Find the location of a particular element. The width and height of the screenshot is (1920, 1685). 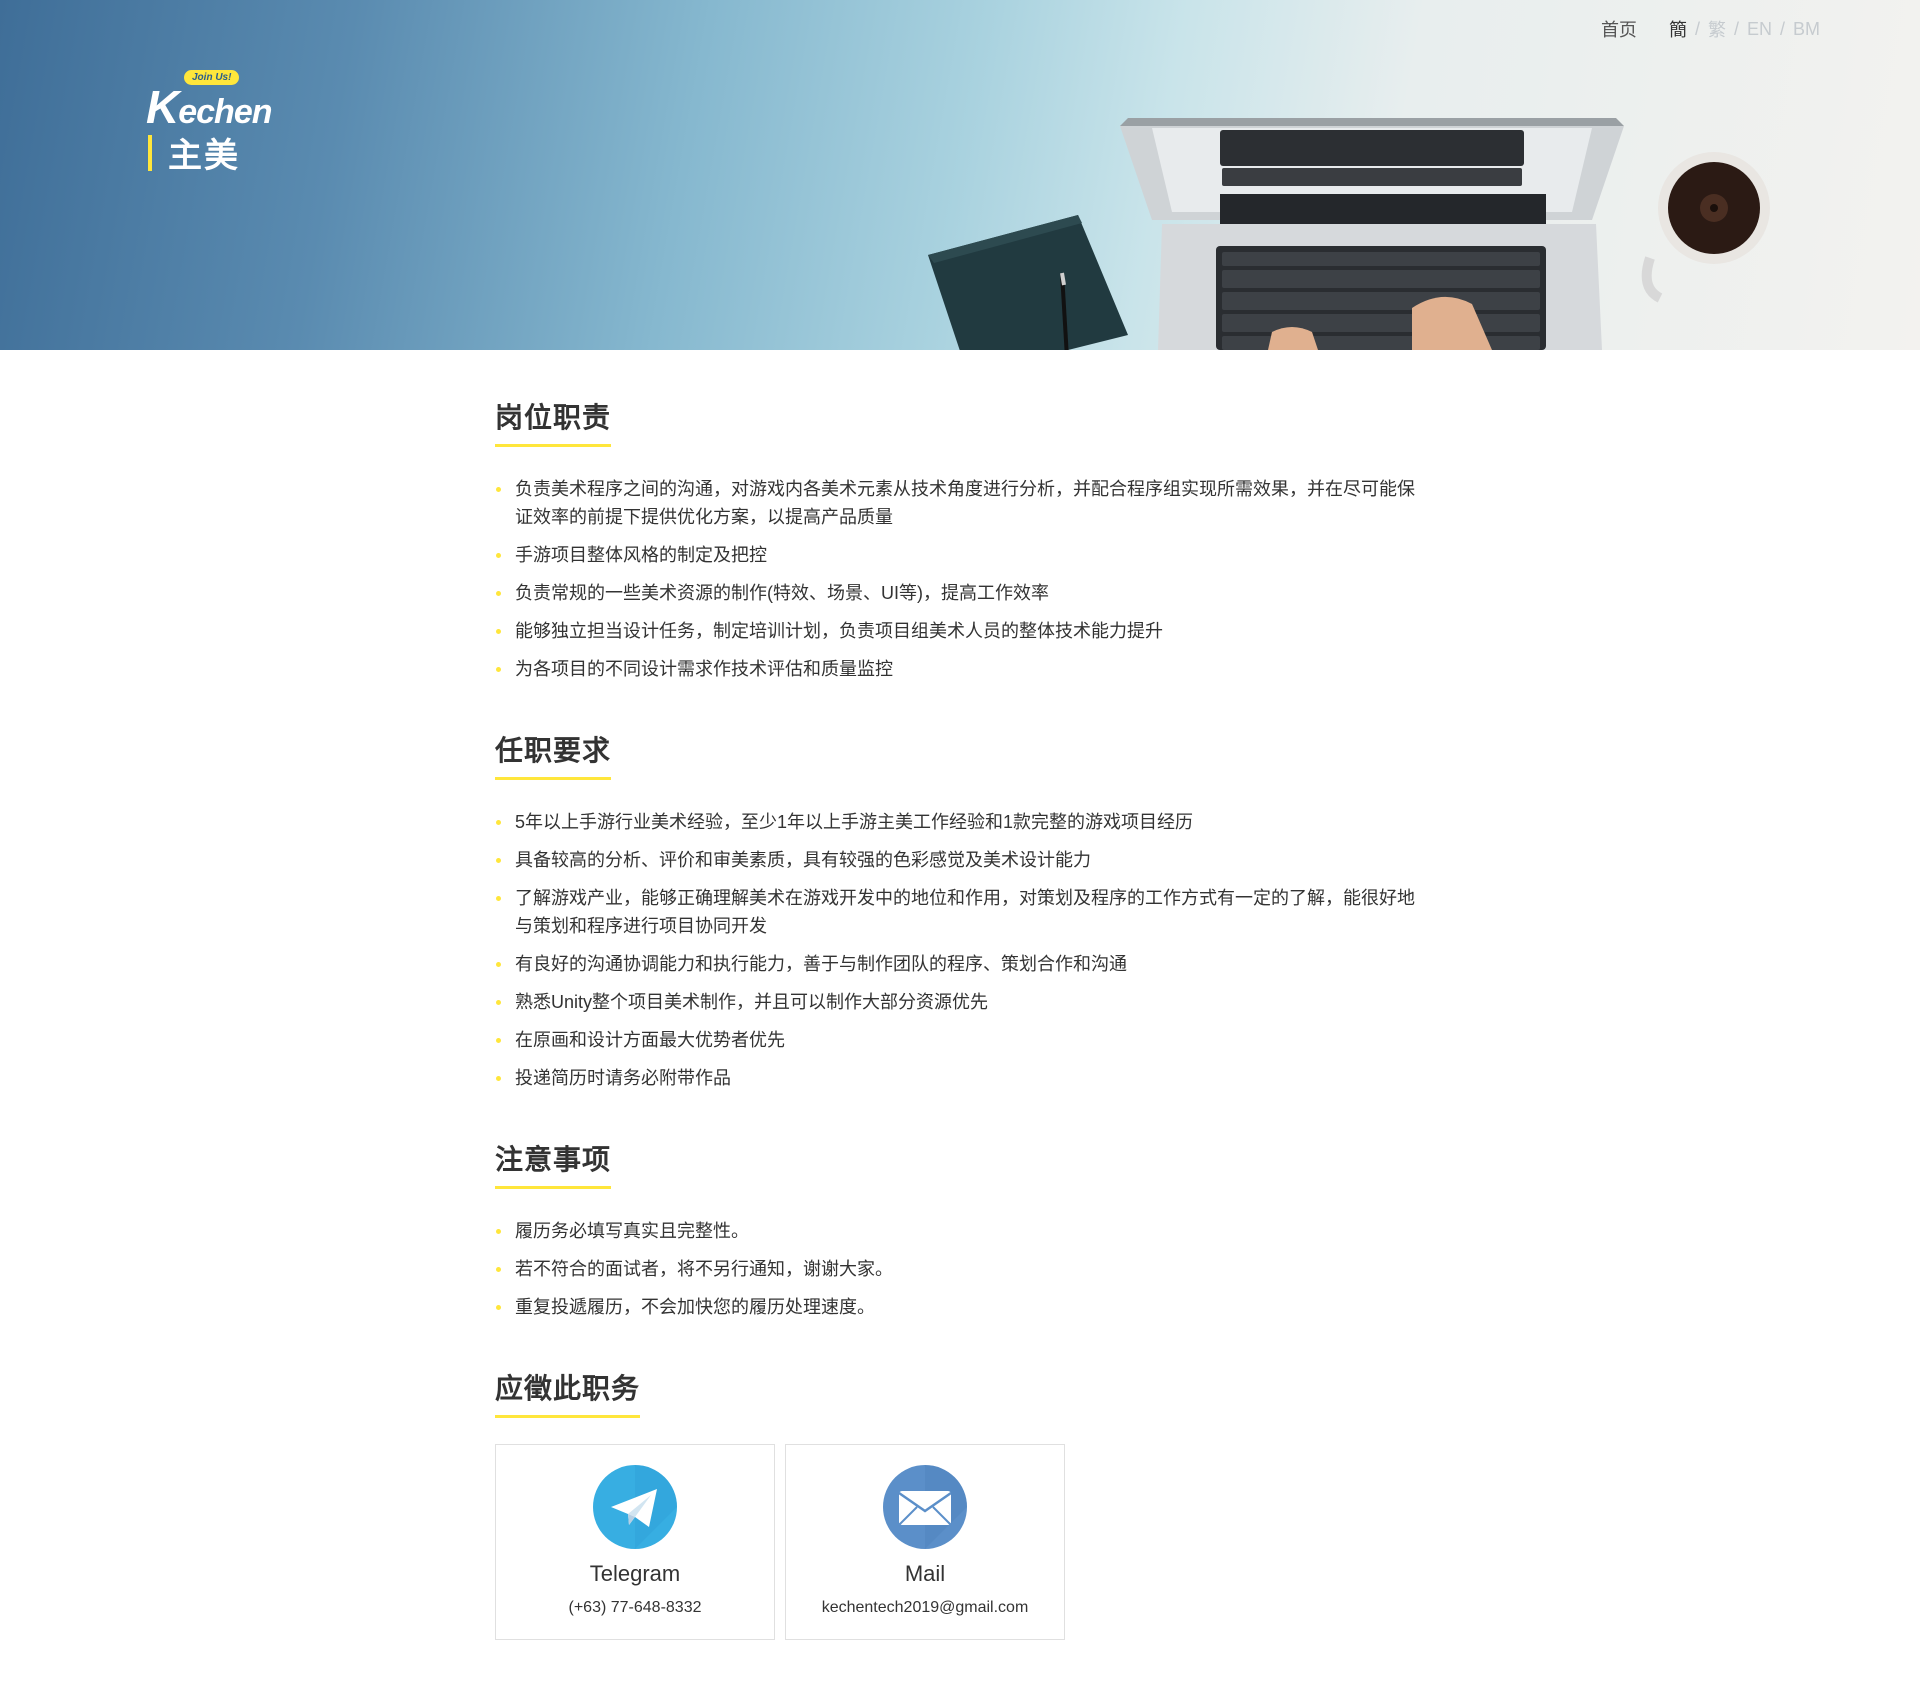

page-title-row: 主美 is located at coordinates (194, 152).